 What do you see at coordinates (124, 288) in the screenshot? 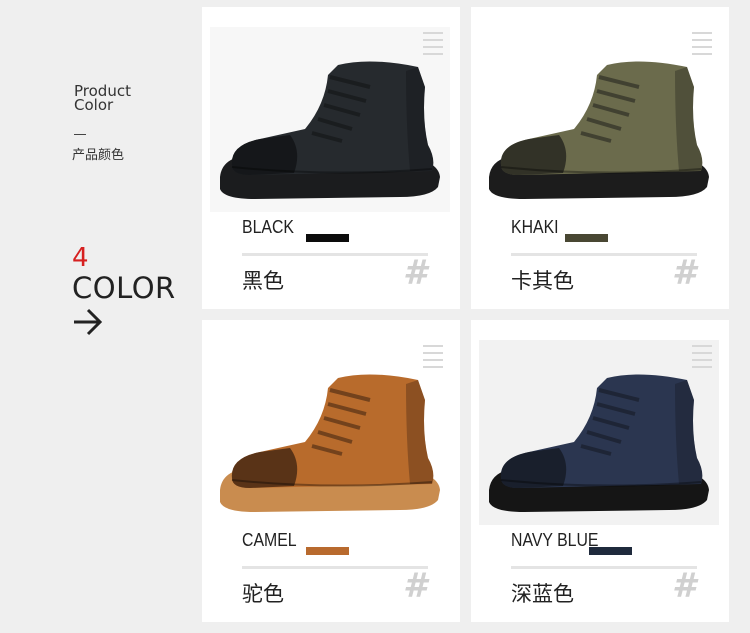
I see `color-count-label: COLOR` at bounding box center [124, 288].